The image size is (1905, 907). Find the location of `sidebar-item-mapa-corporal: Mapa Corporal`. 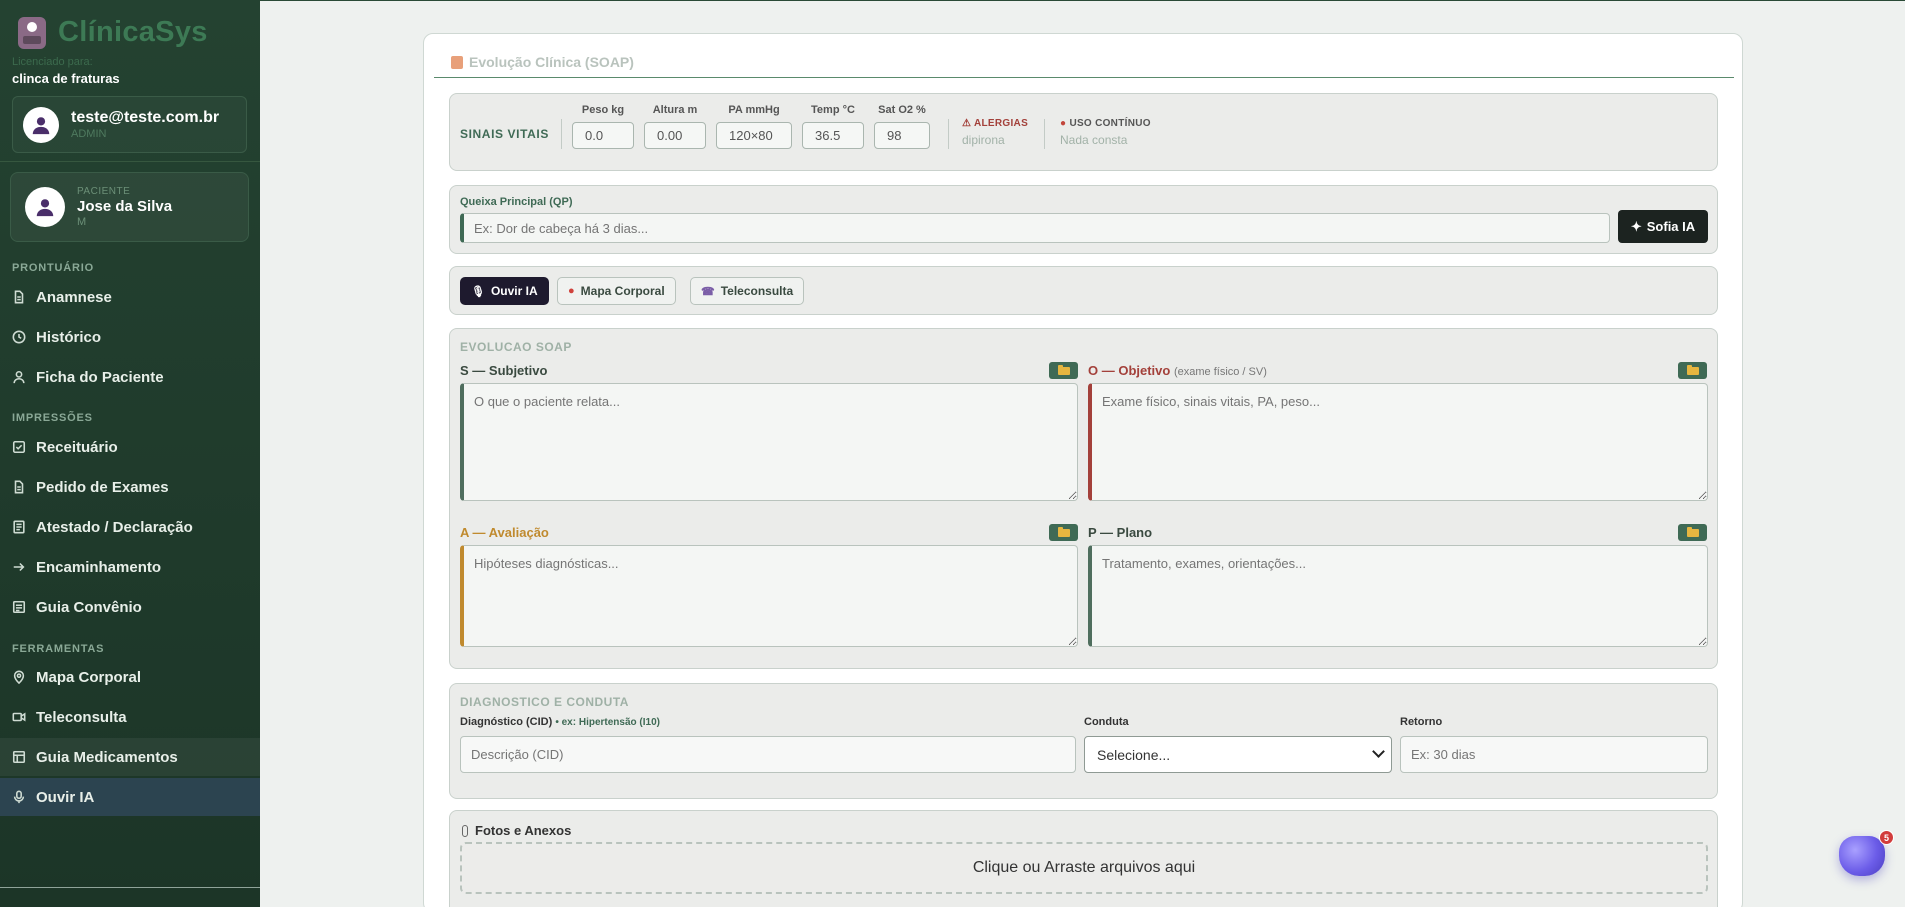

sidebar-item-mapa-corporal: Mapa Corporal is located at coordinates (130, 677).